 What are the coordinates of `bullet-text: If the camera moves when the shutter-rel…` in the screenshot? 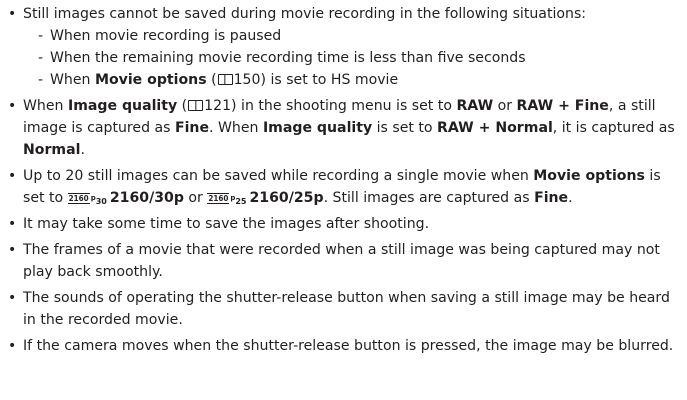 It's located at (348, 346).